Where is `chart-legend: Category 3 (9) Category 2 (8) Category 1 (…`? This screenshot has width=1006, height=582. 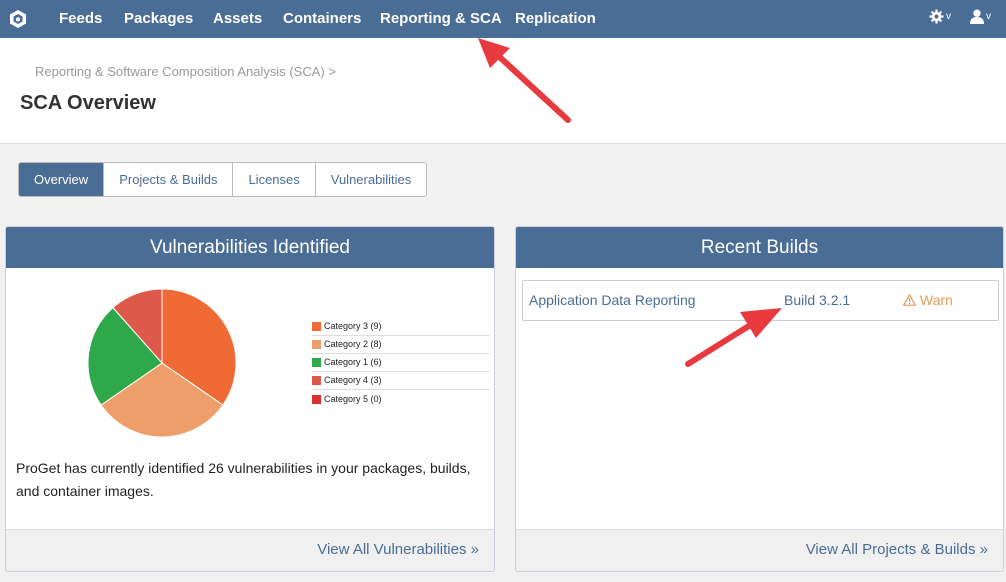 chart-legend: Category 3 (9) Category 2 (8) Category 1 (… is located at coordinates (401, 363).